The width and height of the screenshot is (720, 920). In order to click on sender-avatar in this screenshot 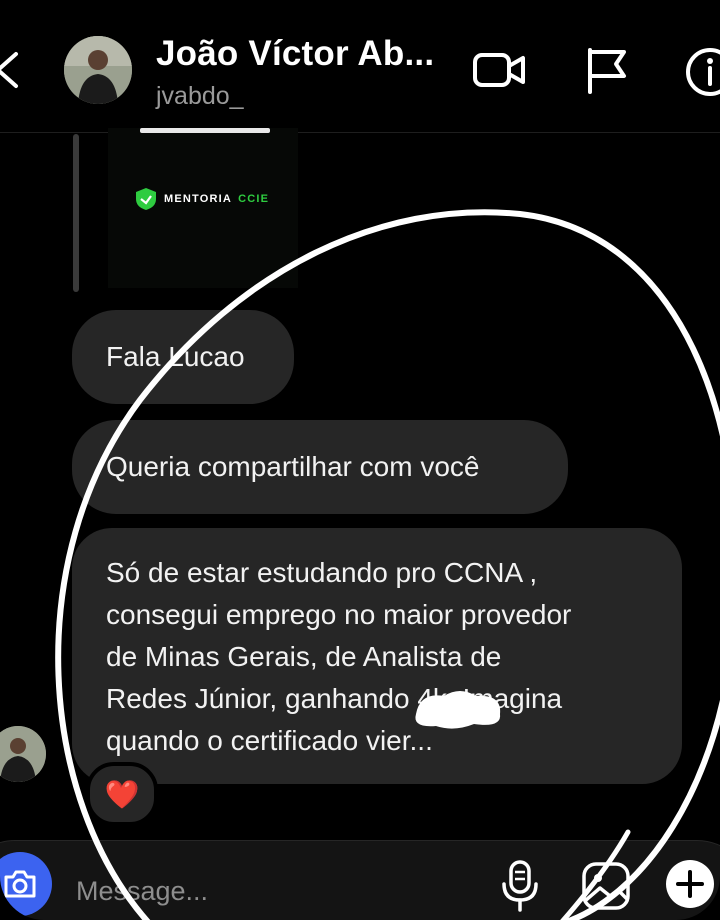, I will do `click(23, 754)`.